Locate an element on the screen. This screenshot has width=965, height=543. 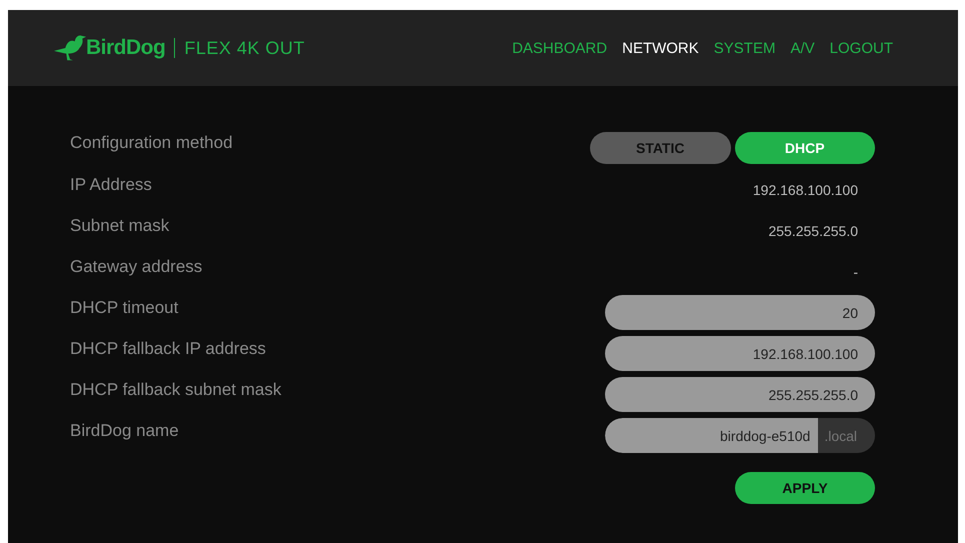
input-field: 255.255.255.0 is located at coordinates (740, 394).